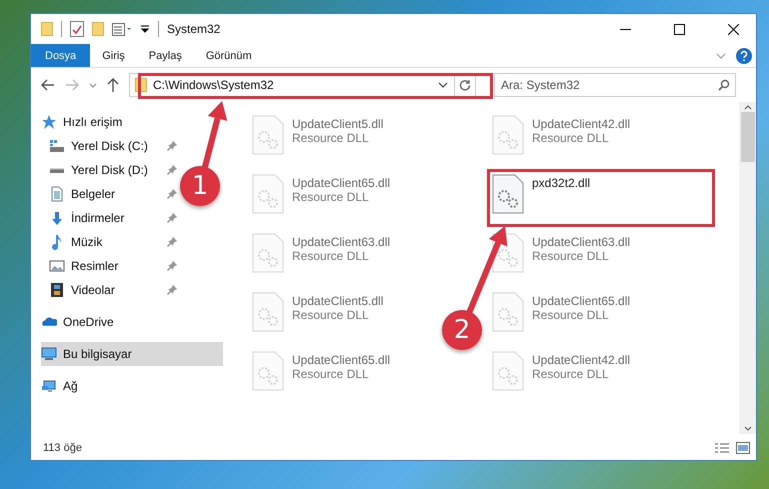 Image resolution: width=769 pixels, height=489 pixels. I want to click on sidebar-item: Resimler, so click(110, 266).